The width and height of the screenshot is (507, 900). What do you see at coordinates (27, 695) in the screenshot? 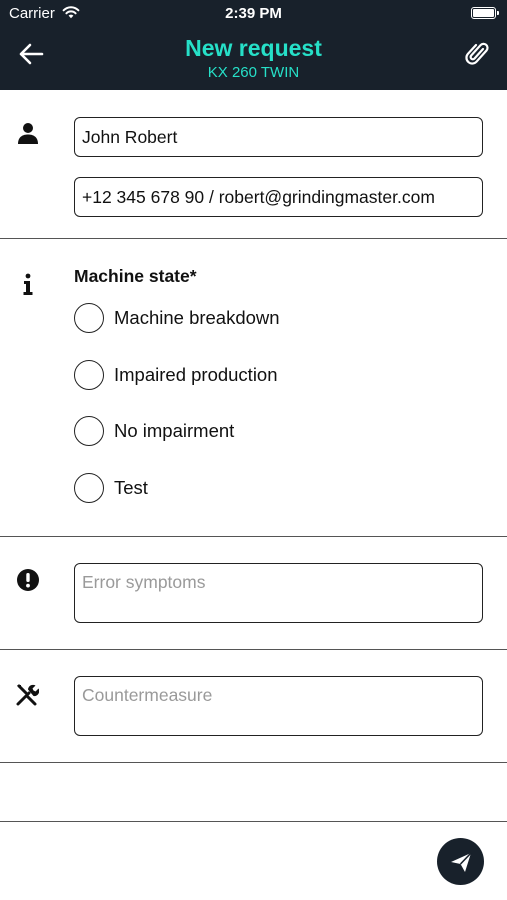
I see `tools-icon` at bounding box center [27, 695].